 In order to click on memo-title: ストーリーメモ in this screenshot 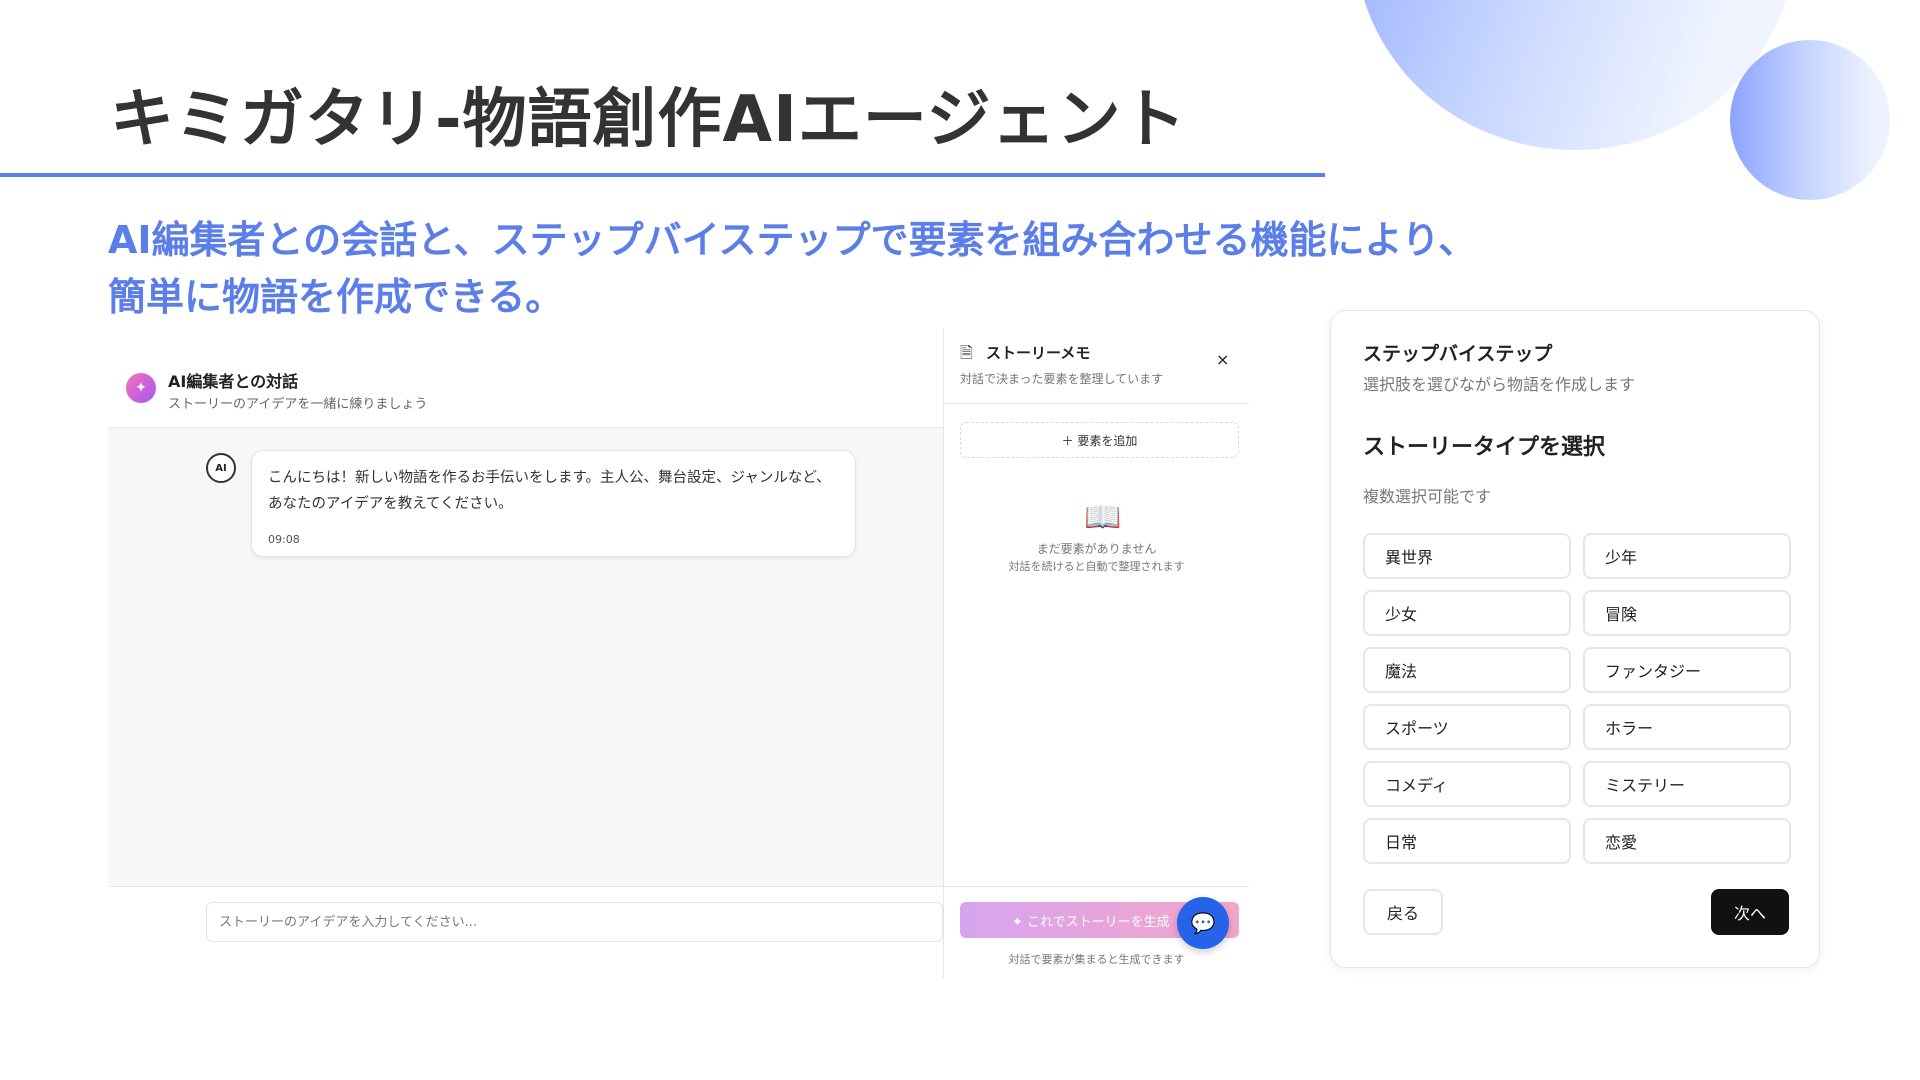, I will do `click(1038, 353)`.